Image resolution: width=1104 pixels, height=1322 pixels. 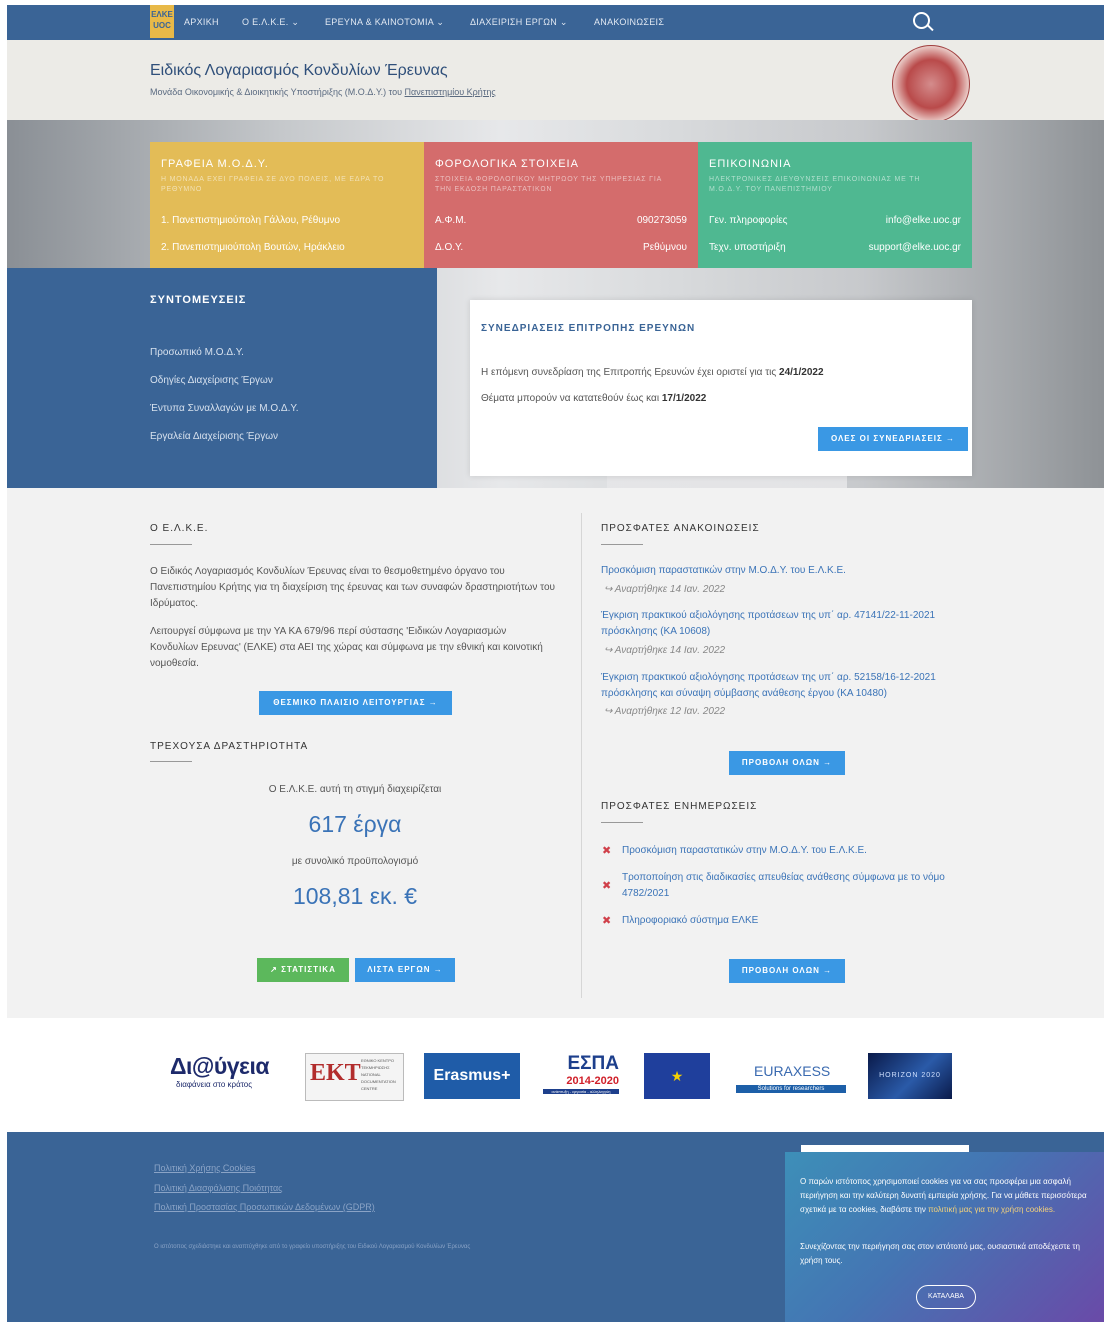 I want to click on erasmus-logo: Erasmus+, so click(x=472, y=1076).